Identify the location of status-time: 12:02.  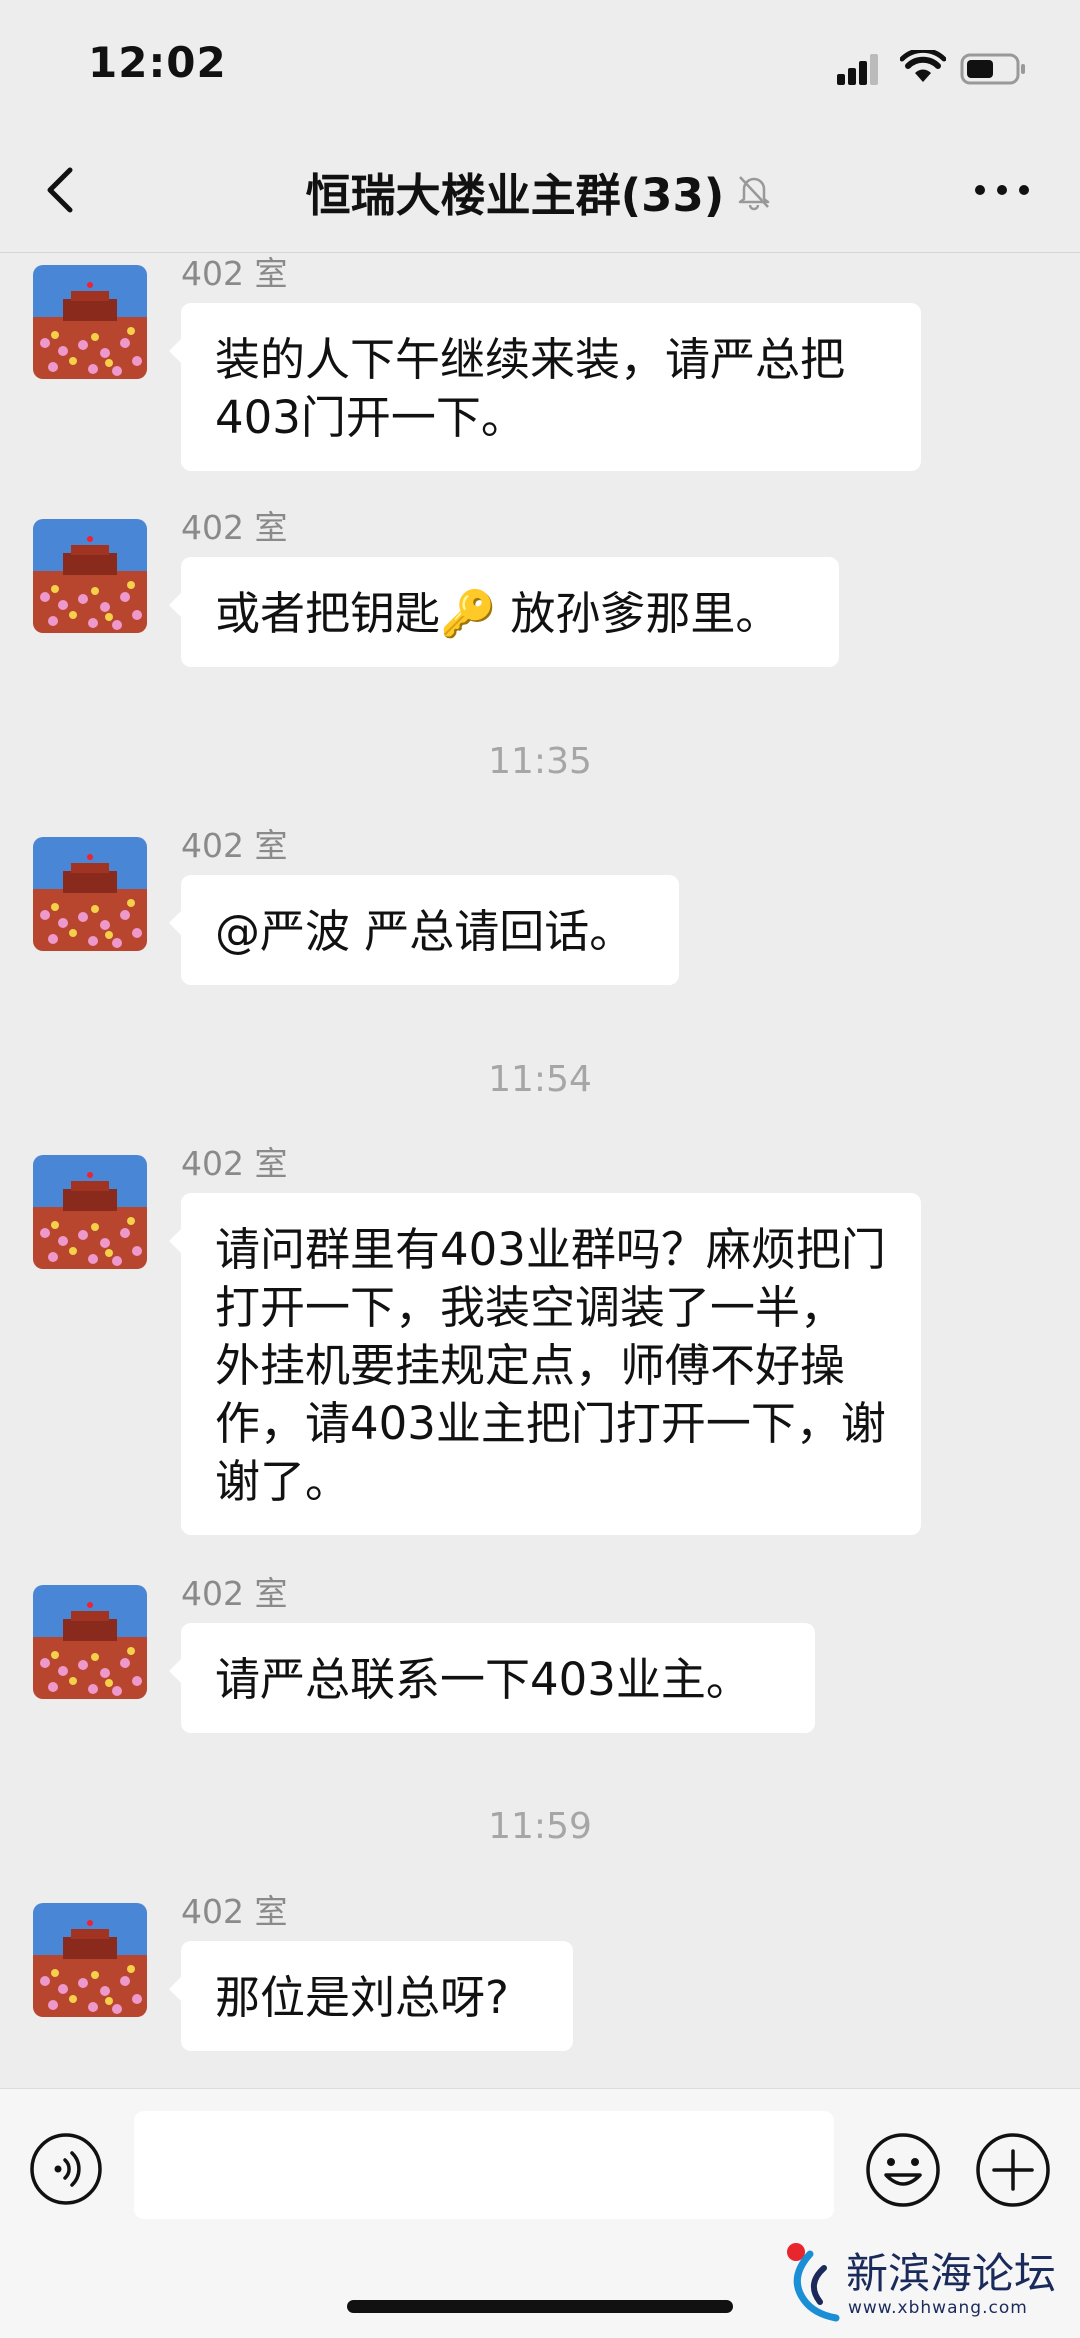
(157, 62).